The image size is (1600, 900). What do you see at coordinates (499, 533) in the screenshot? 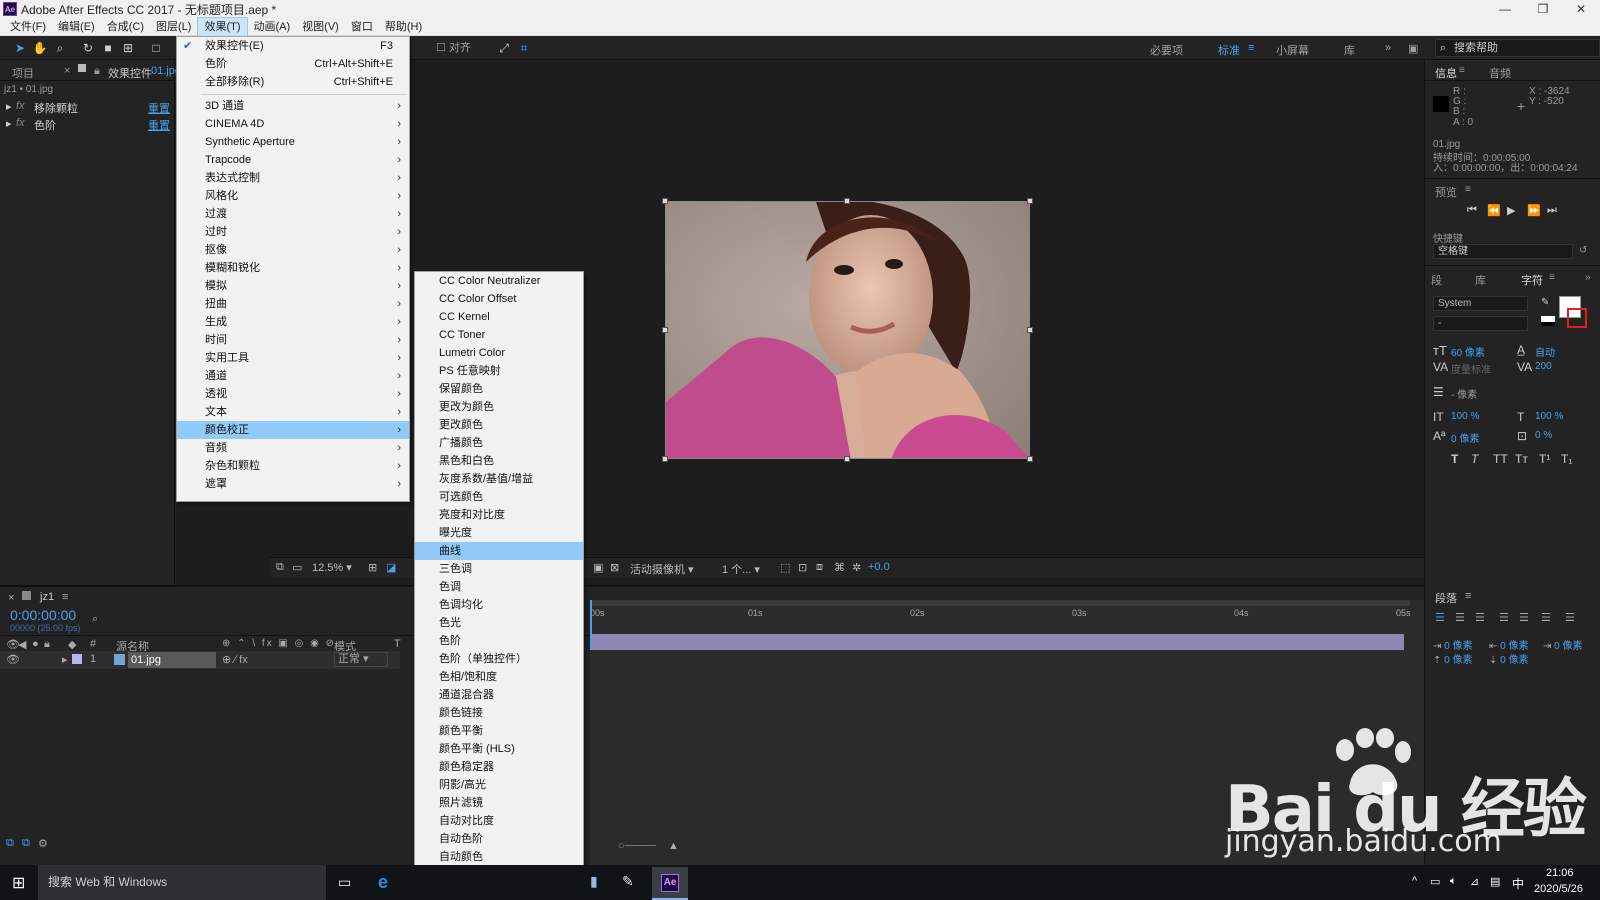
I see `submenu-item: 曝光度` at bounding box center [499, 533].